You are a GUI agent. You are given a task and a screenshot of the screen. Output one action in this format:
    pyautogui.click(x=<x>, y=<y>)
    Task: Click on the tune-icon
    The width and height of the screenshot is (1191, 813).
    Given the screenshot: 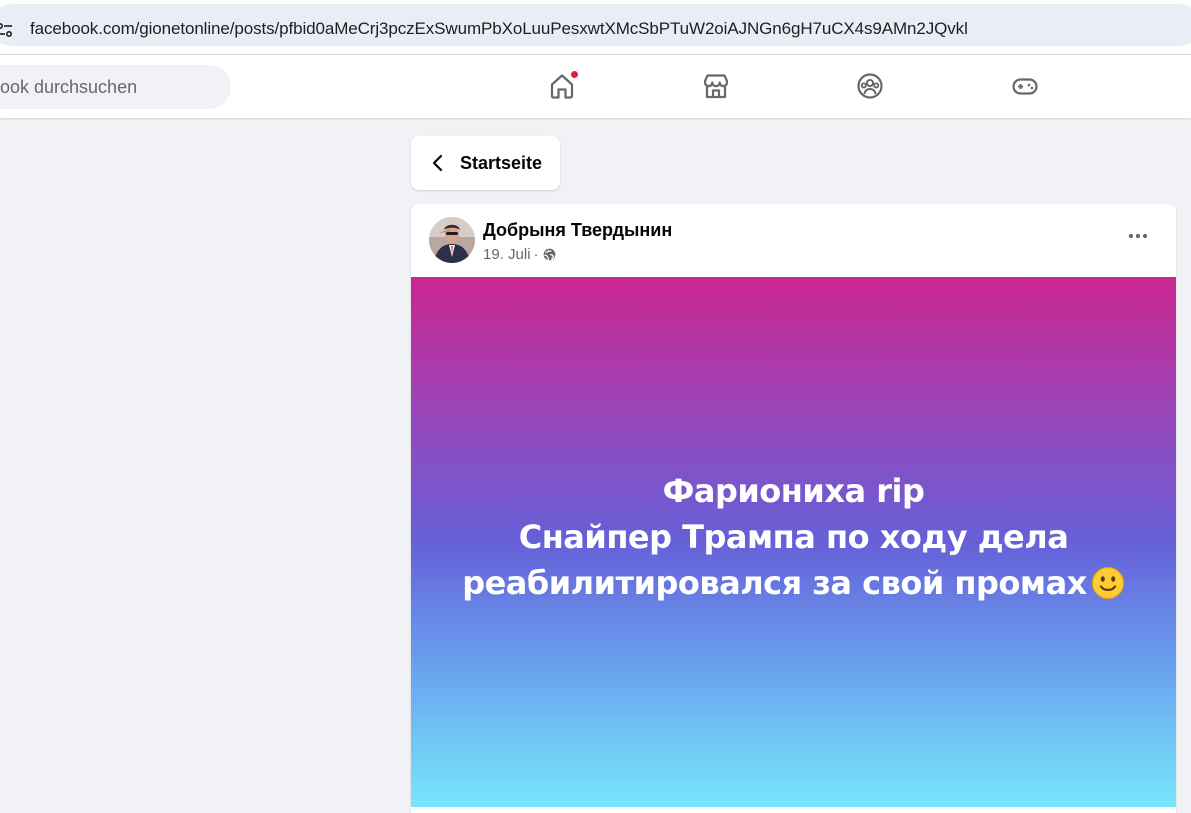 What is the action you would take?
    pyautogui.click(x=7, y=30)
    